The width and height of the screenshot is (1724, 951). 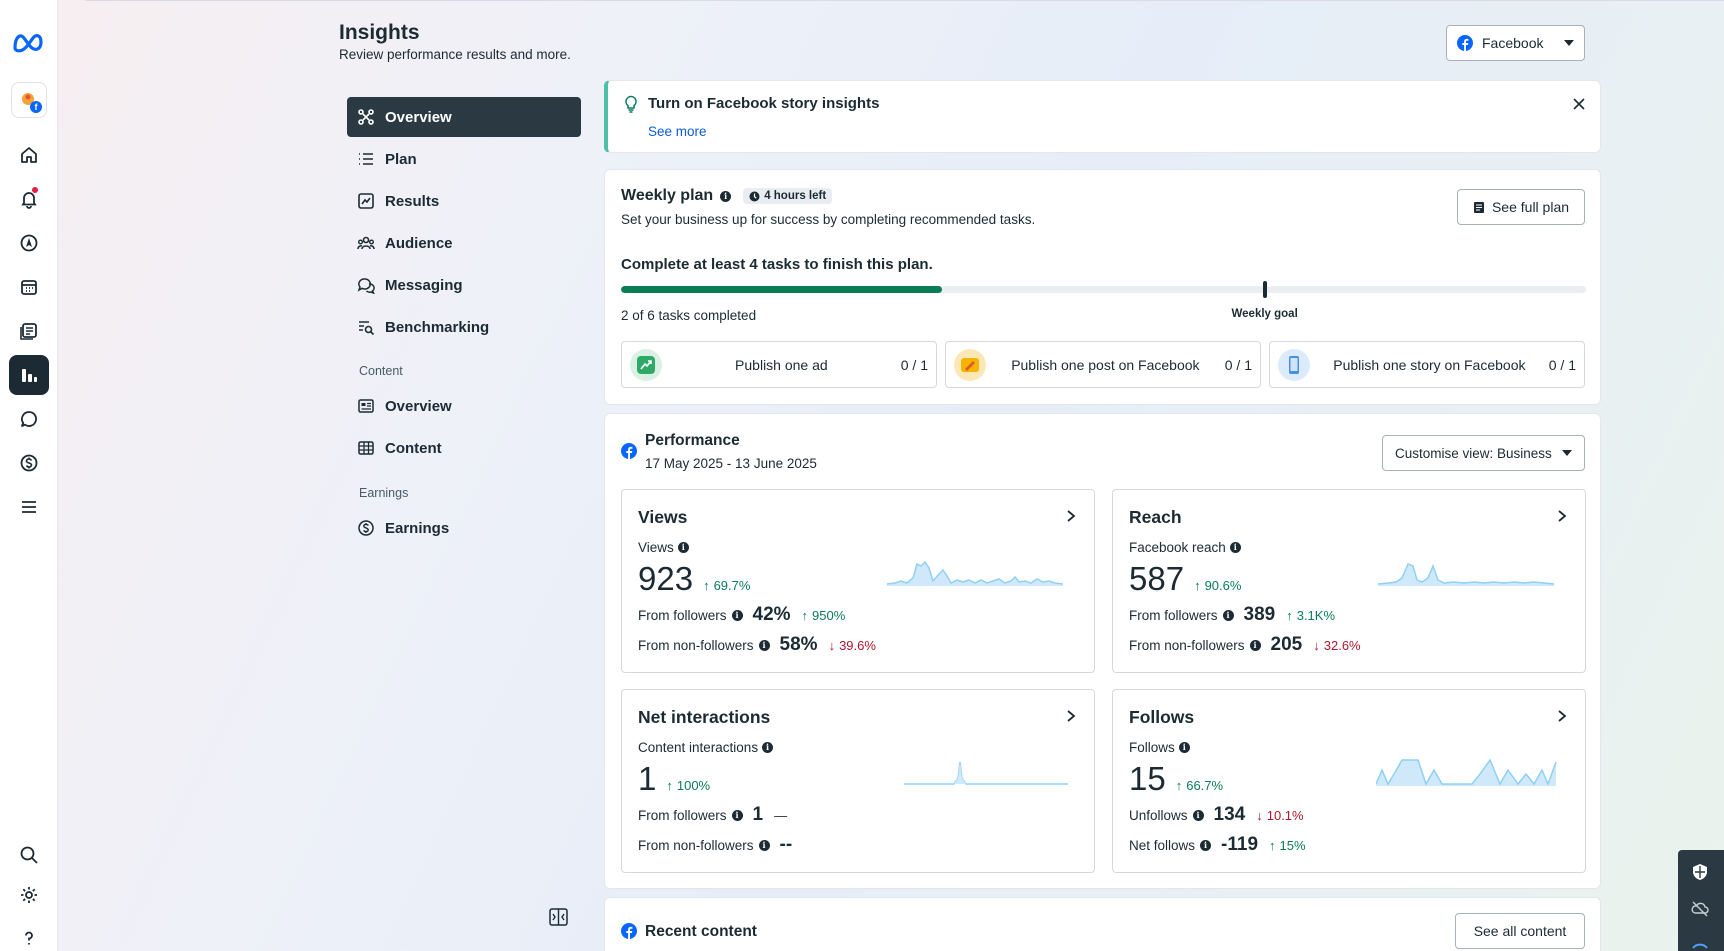 What do you see at coordinates (29, 155) in the screenshot?
I see `home-icon` at bounding box center [29, 155].